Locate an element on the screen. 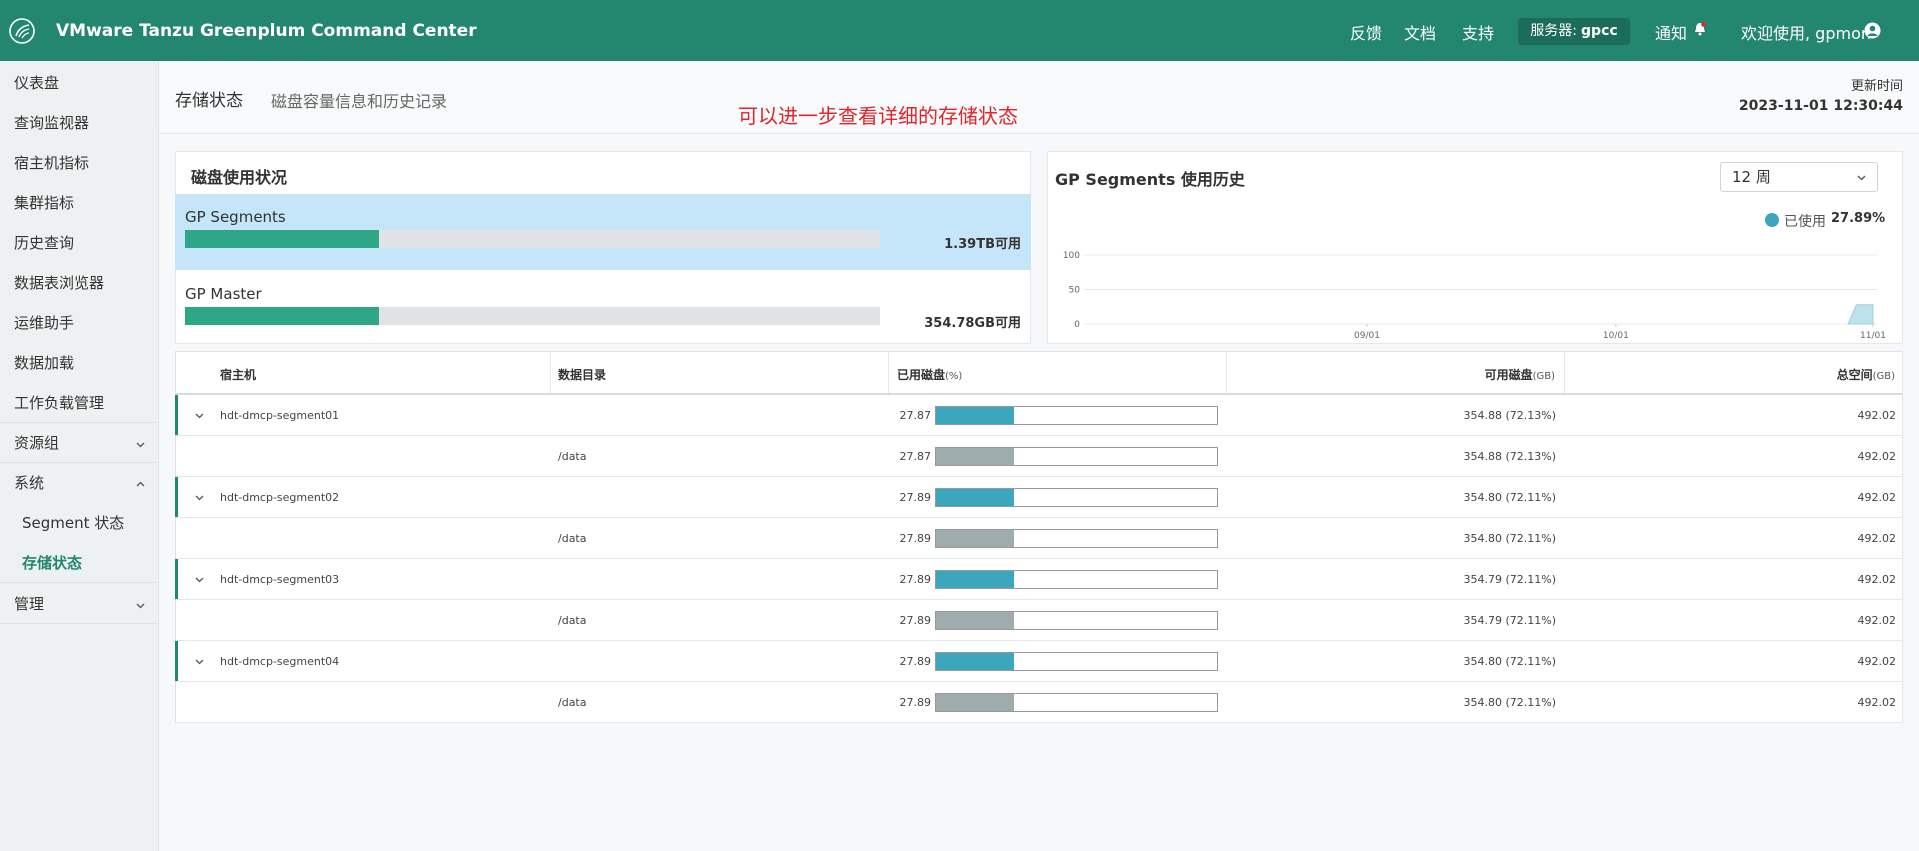 The height and width of the screenshot is (851, 1919). sidebar-item-query-history: 历史查询 is located at coordinates (44, 242).